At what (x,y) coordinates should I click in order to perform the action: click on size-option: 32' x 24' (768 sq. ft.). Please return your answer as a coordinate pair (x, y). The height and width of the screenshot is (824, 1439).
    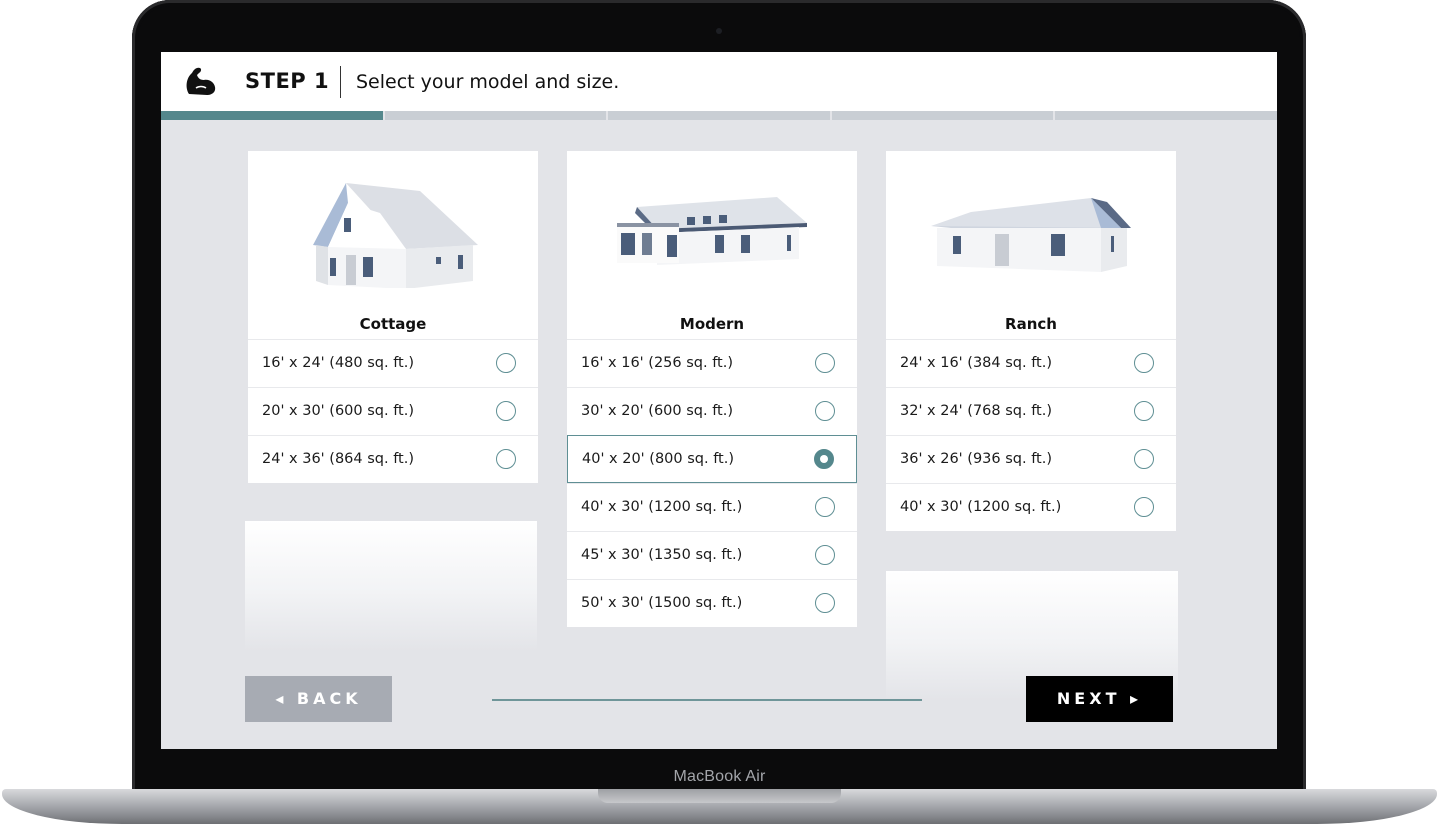
    Looking at the image, I should click on (1031, 411).